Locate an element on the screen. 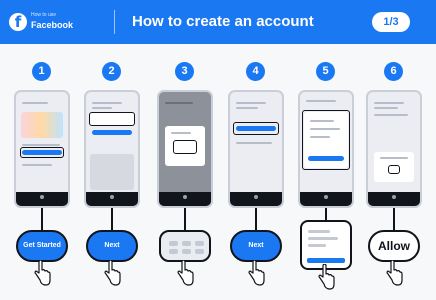  step-4: 4 Next is located at coordinates (256, 172).